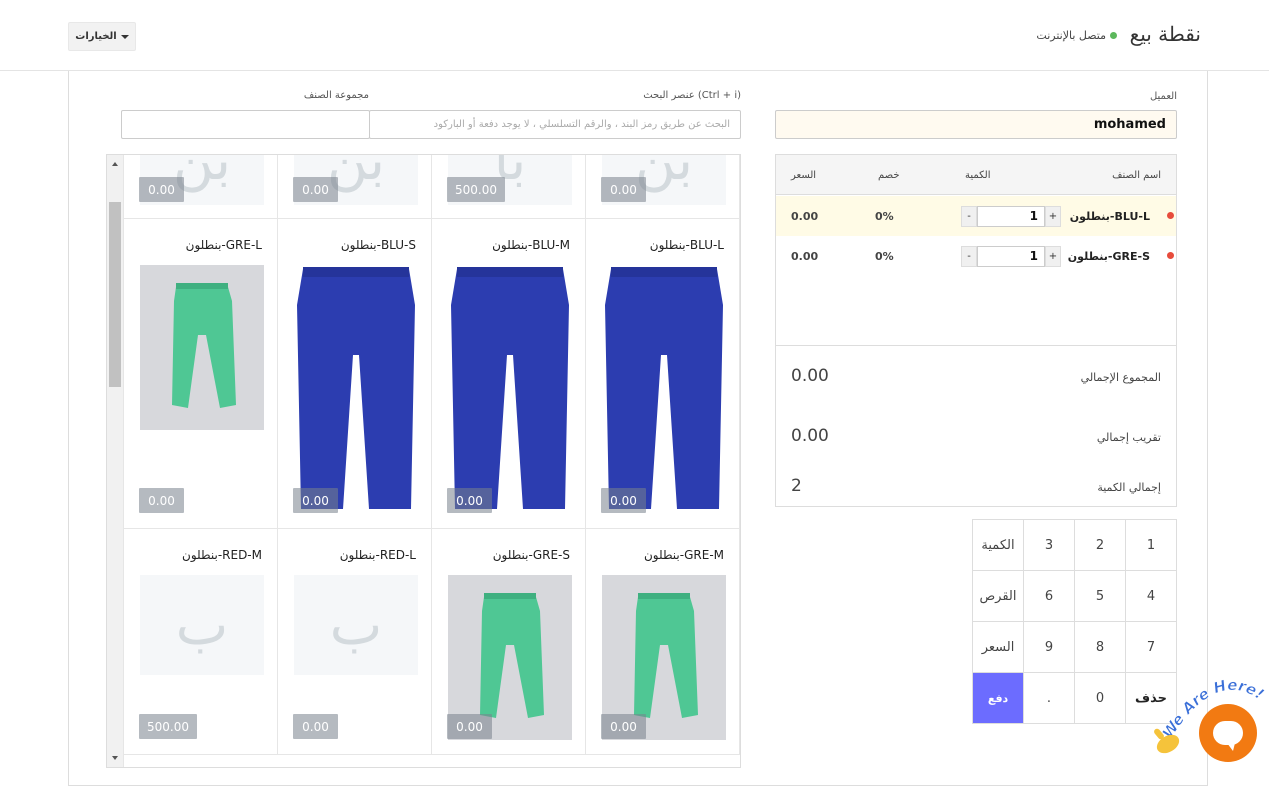  What do you see at coordinates (1128, 437) in the screenshot?
I see `rounded-total-label: تقريب إجمالي` at bounding box center [1128, 437].